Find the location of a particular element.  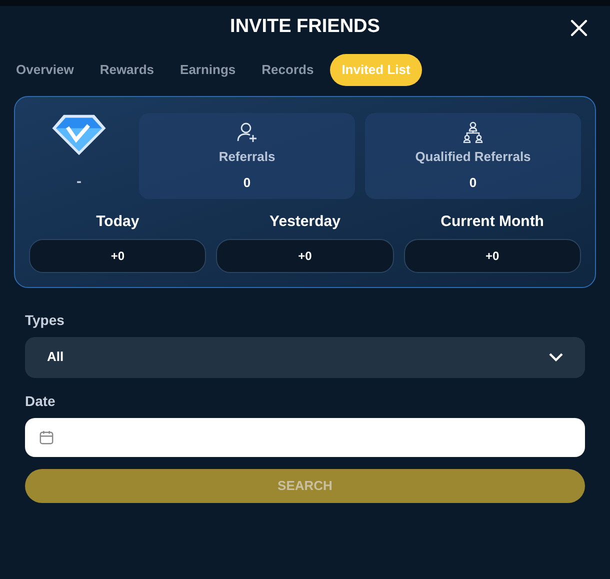

chevron-down-icon is located at coordinates (556, 357).